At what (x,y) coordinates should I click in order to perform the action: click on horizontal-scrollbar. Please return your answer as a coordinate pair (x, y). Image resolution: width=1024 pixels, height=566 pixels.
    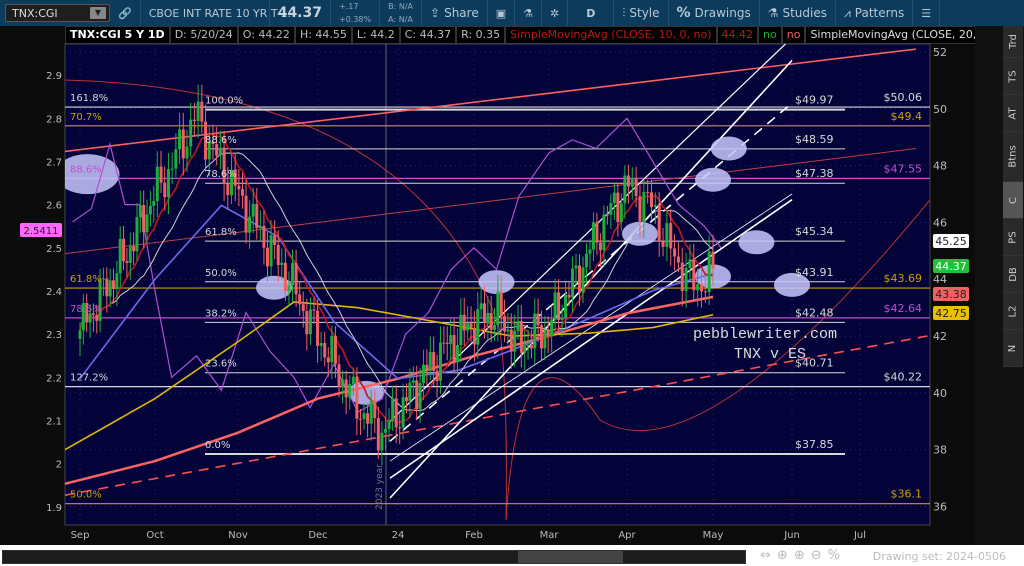
    Looking at the image, I should click on (374, 557).